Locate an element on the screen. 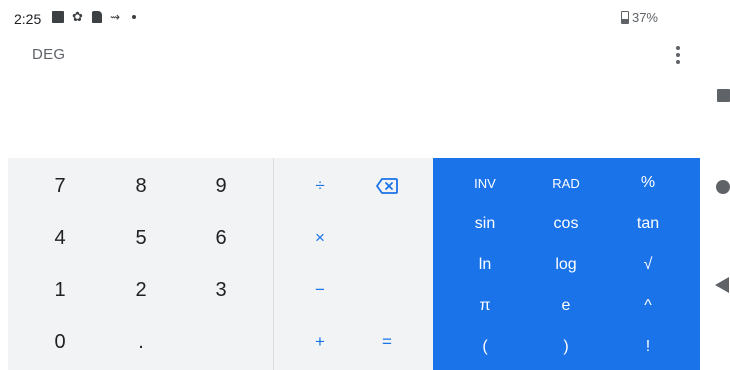 The image size is (730, 370). dot-icon is located at coordinates (134, 17).